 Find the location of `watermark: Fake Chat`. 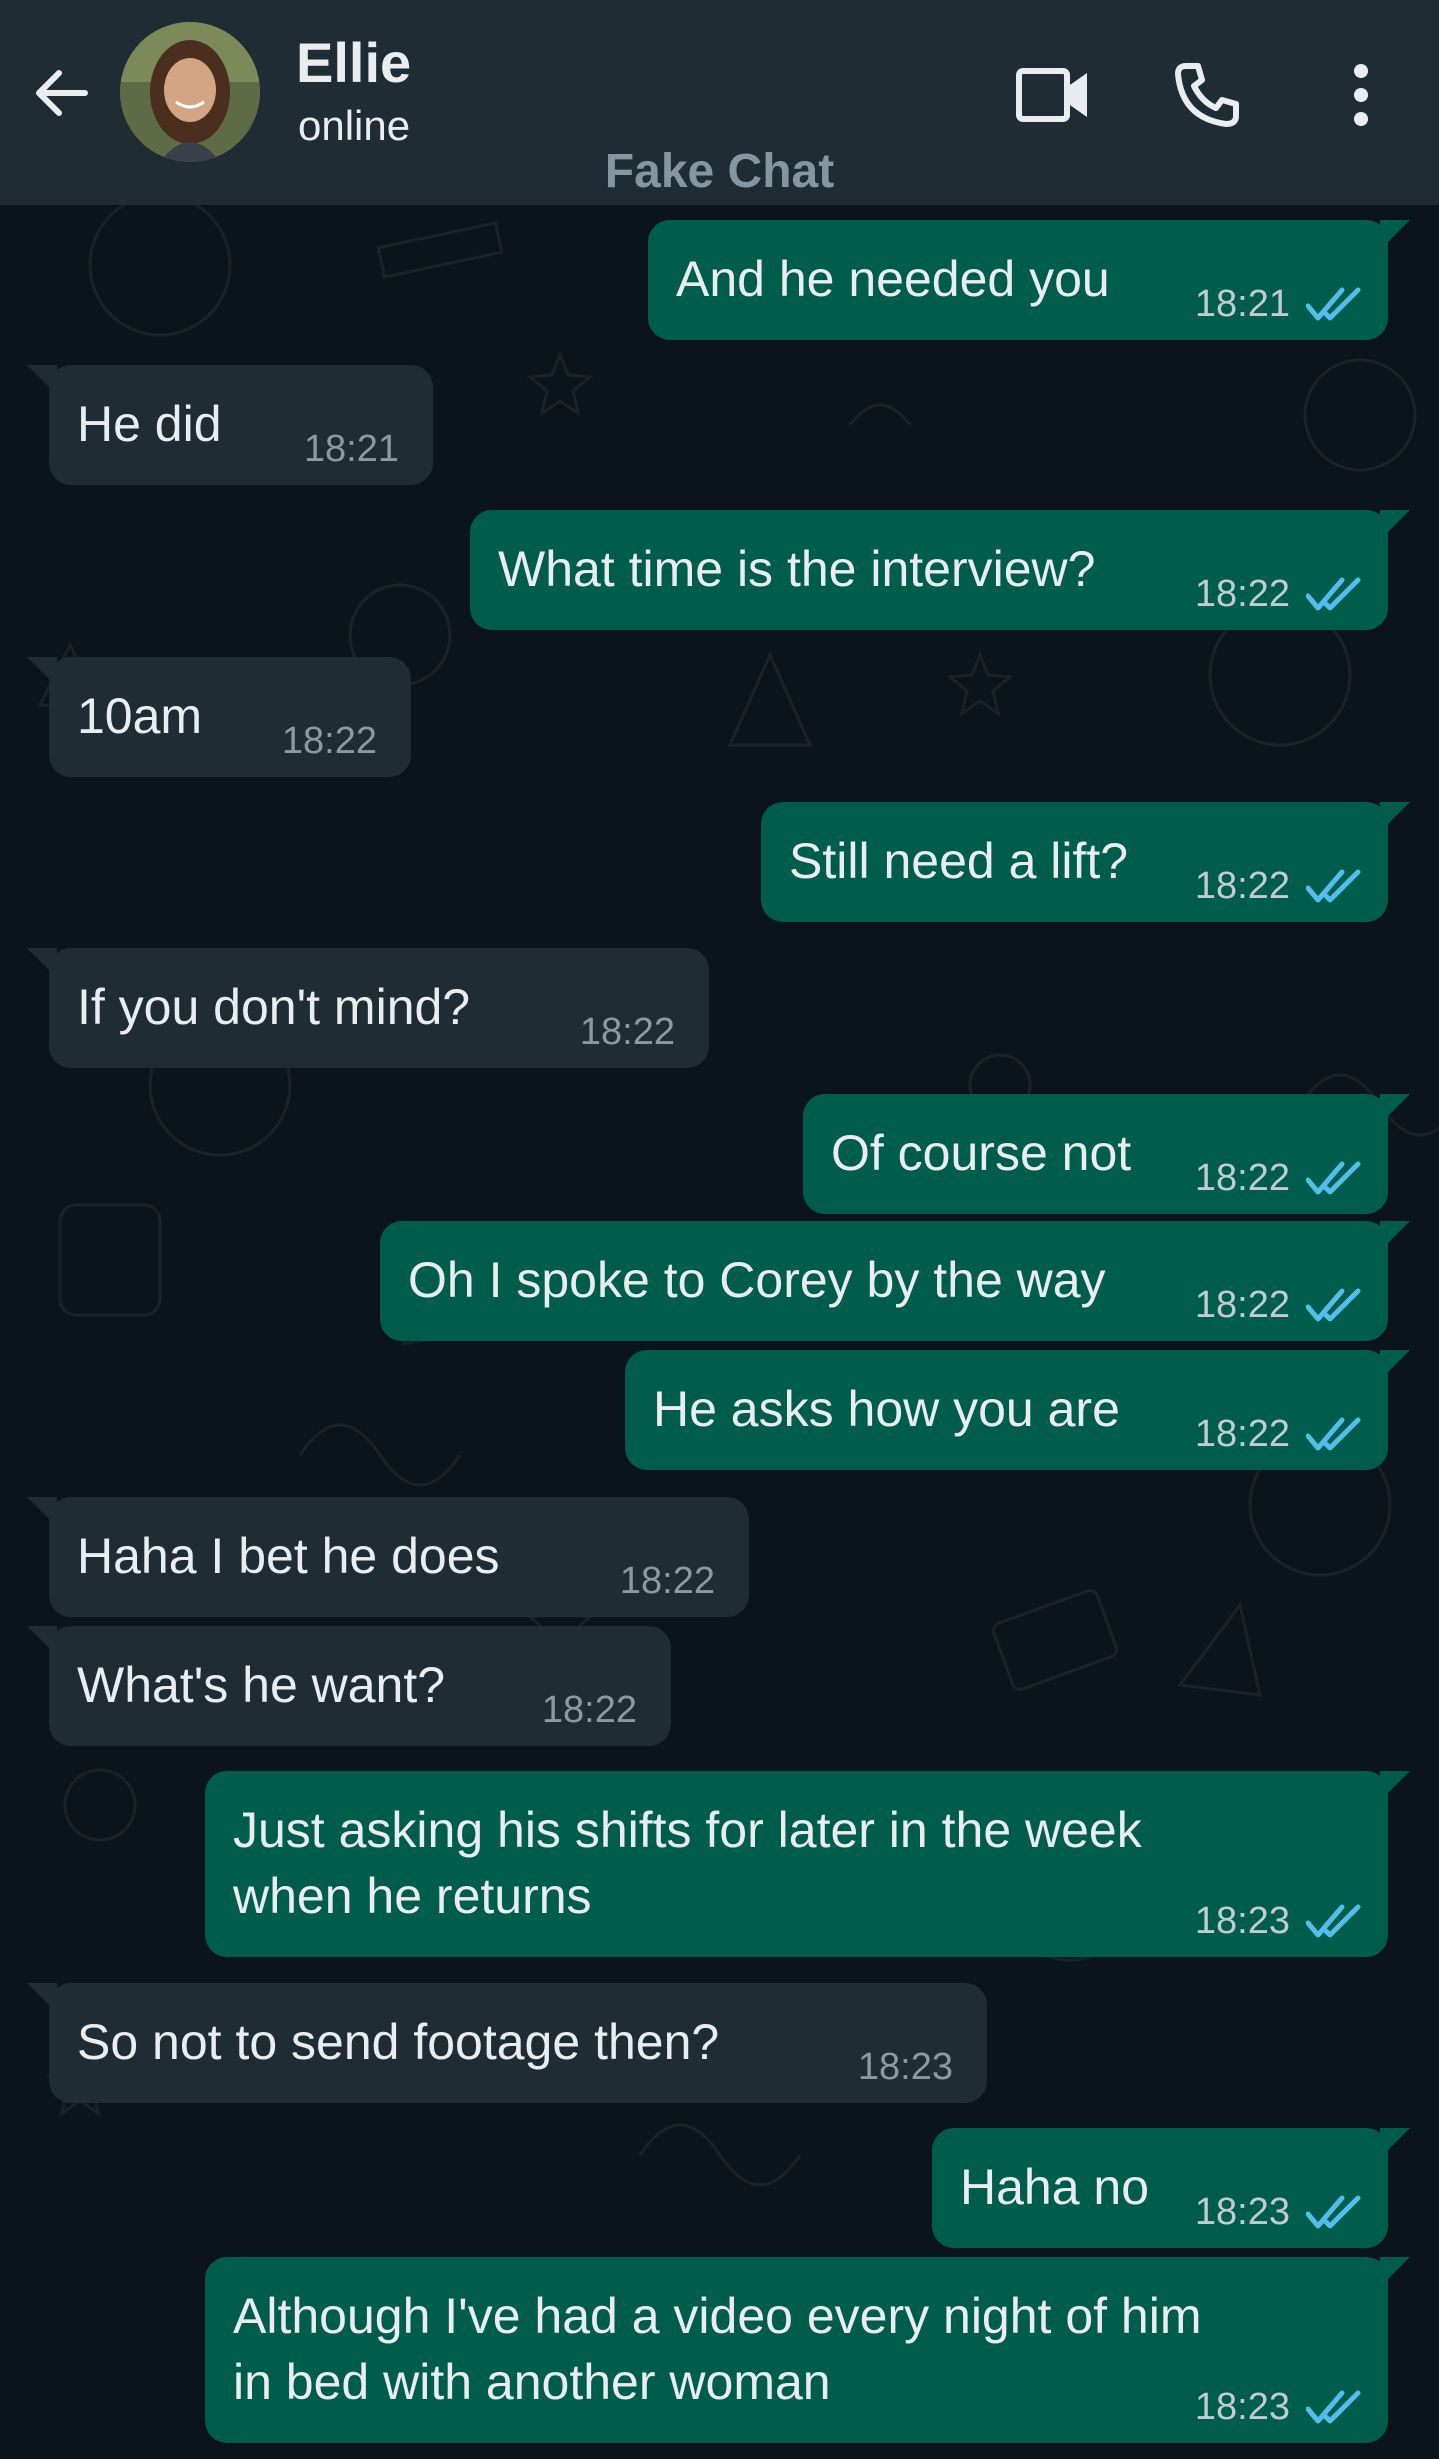

watermark: Fake Chat is located at coordinates (719, 171).